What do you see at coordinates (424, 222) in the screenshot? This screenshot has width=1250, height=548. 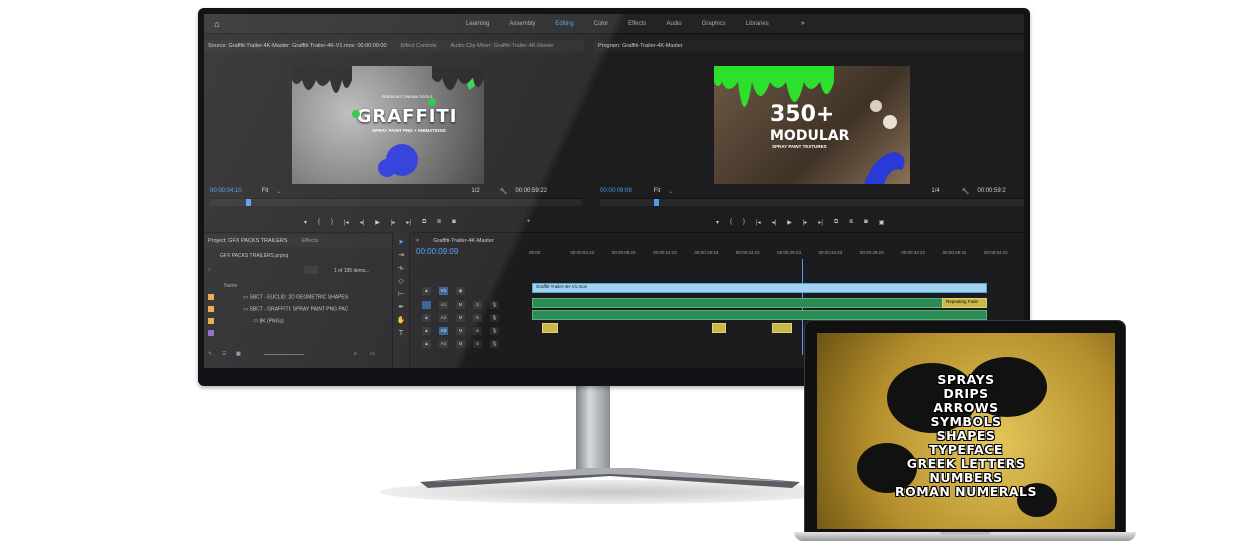 I see `insert-icon: ⧉` at bounding box center [424, 222].